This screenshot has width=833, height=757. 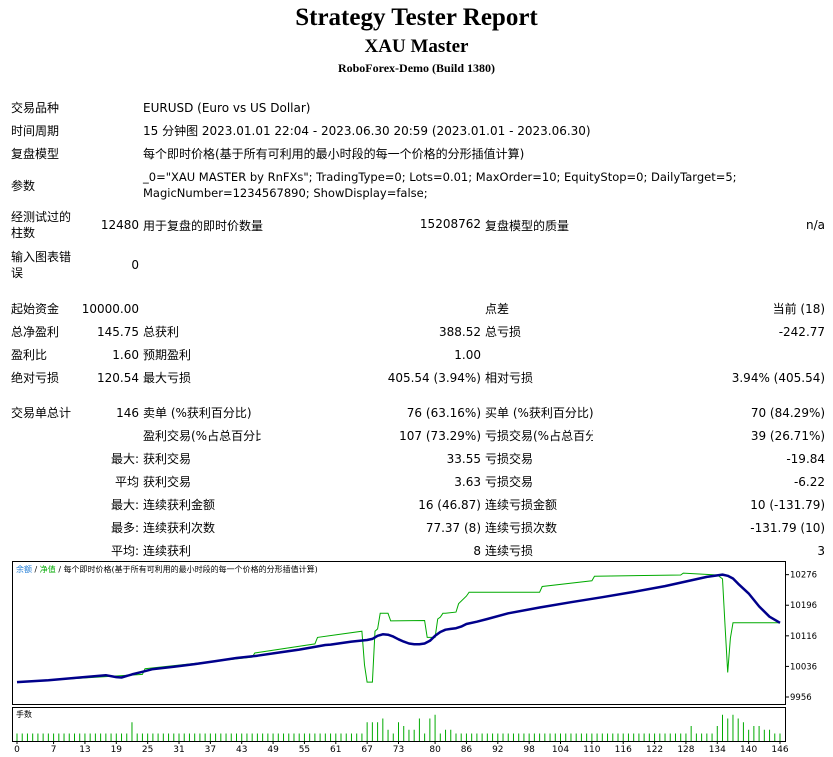 I want to click on x-tick-label: 25, so click(x=147, y=750).